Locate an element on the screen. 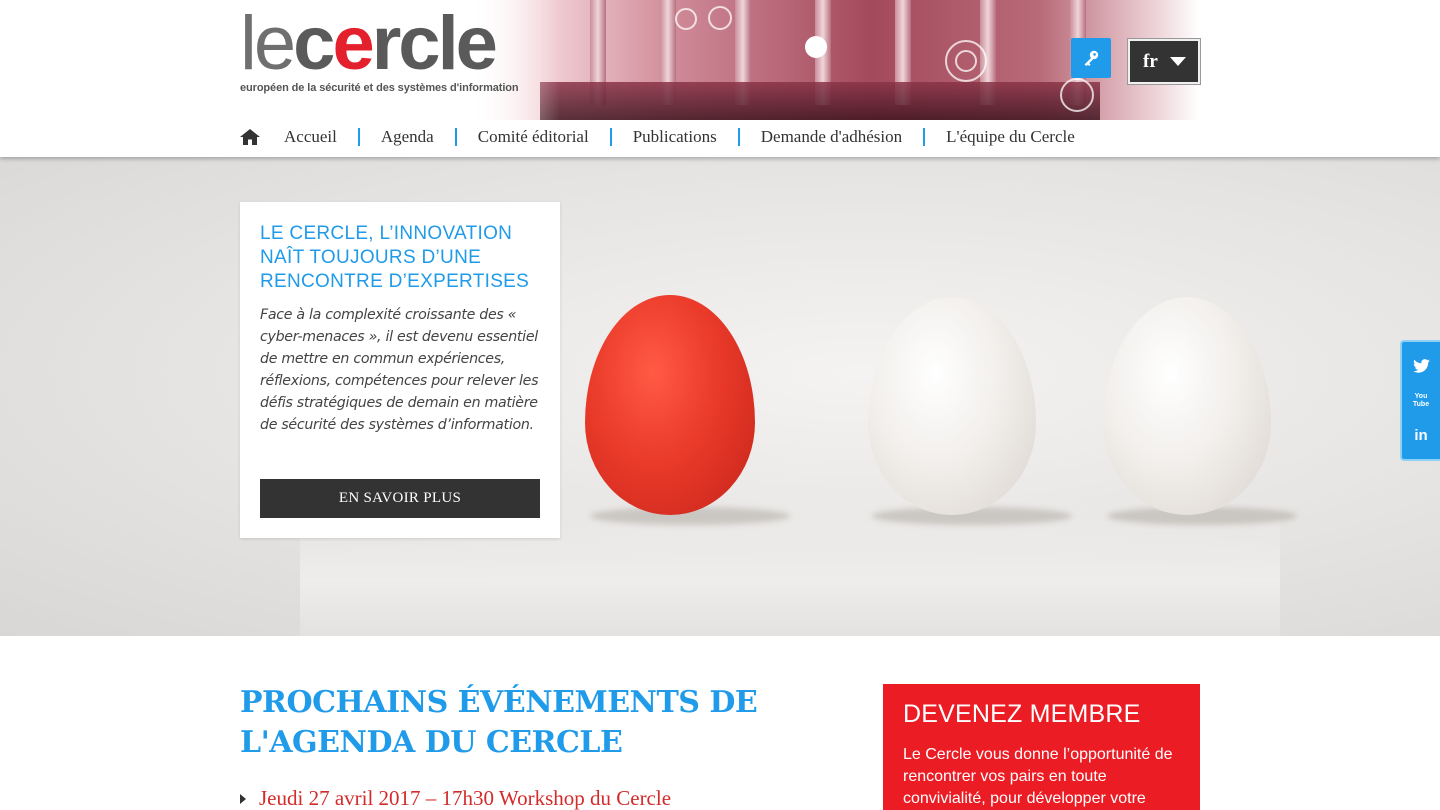 The height and width of the screenshot is (810, 1440). youtube-label-top: You is located at coordinates (1421, 396).